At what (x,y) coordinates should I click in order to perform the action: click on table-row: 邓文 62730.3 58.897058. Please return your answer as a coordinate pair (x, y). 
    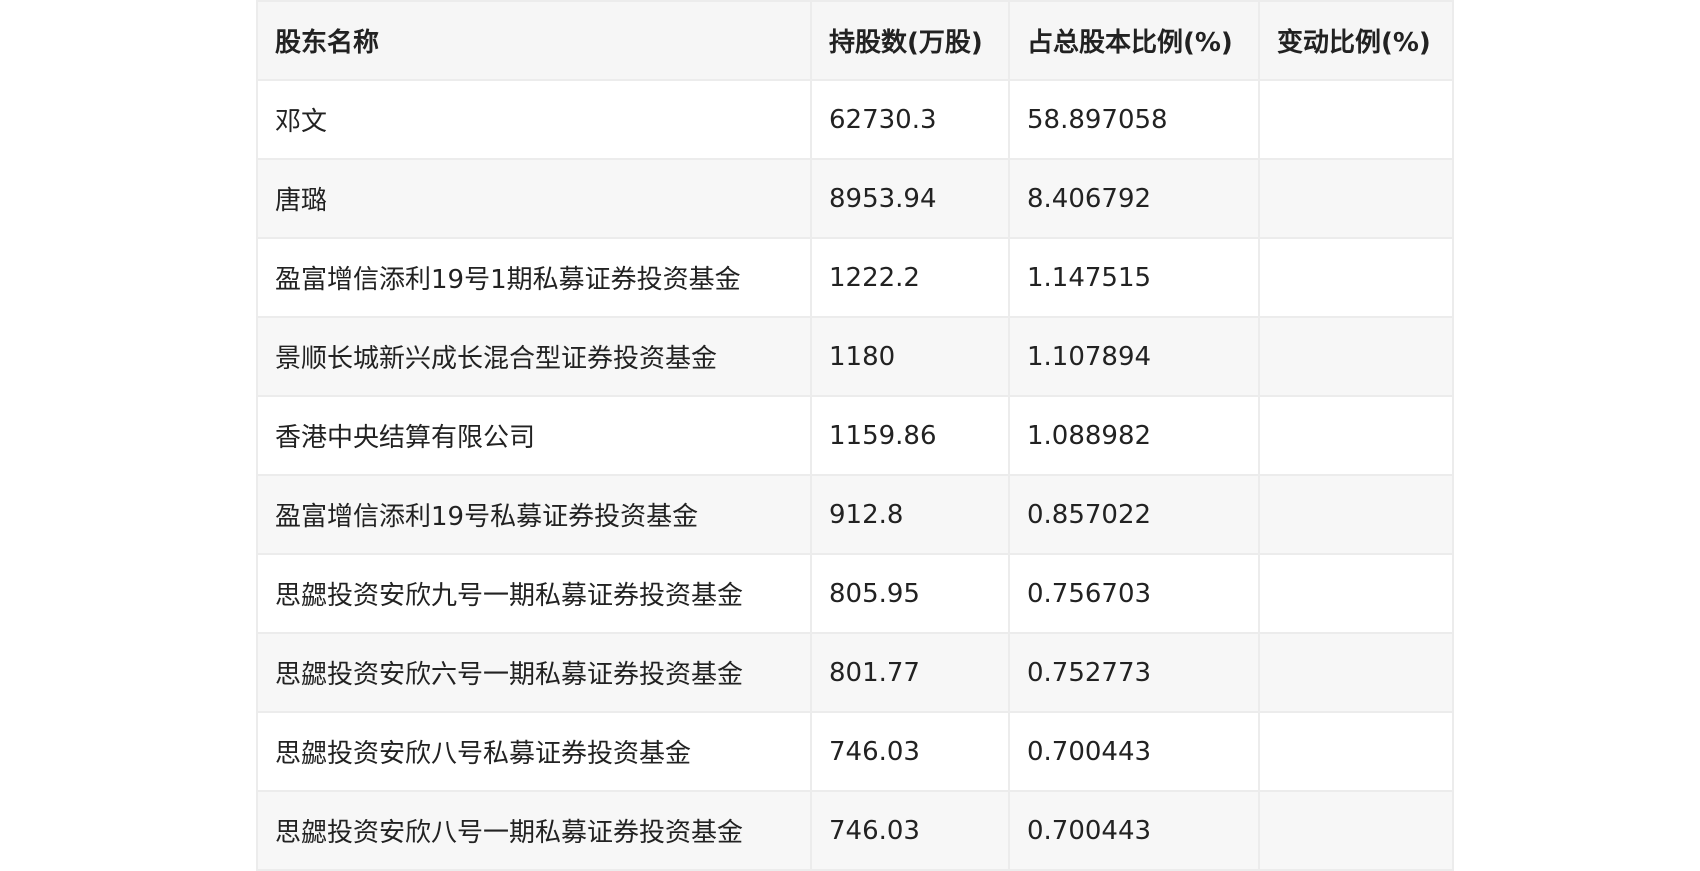
    Looking at the image, I should click on (855, 119).